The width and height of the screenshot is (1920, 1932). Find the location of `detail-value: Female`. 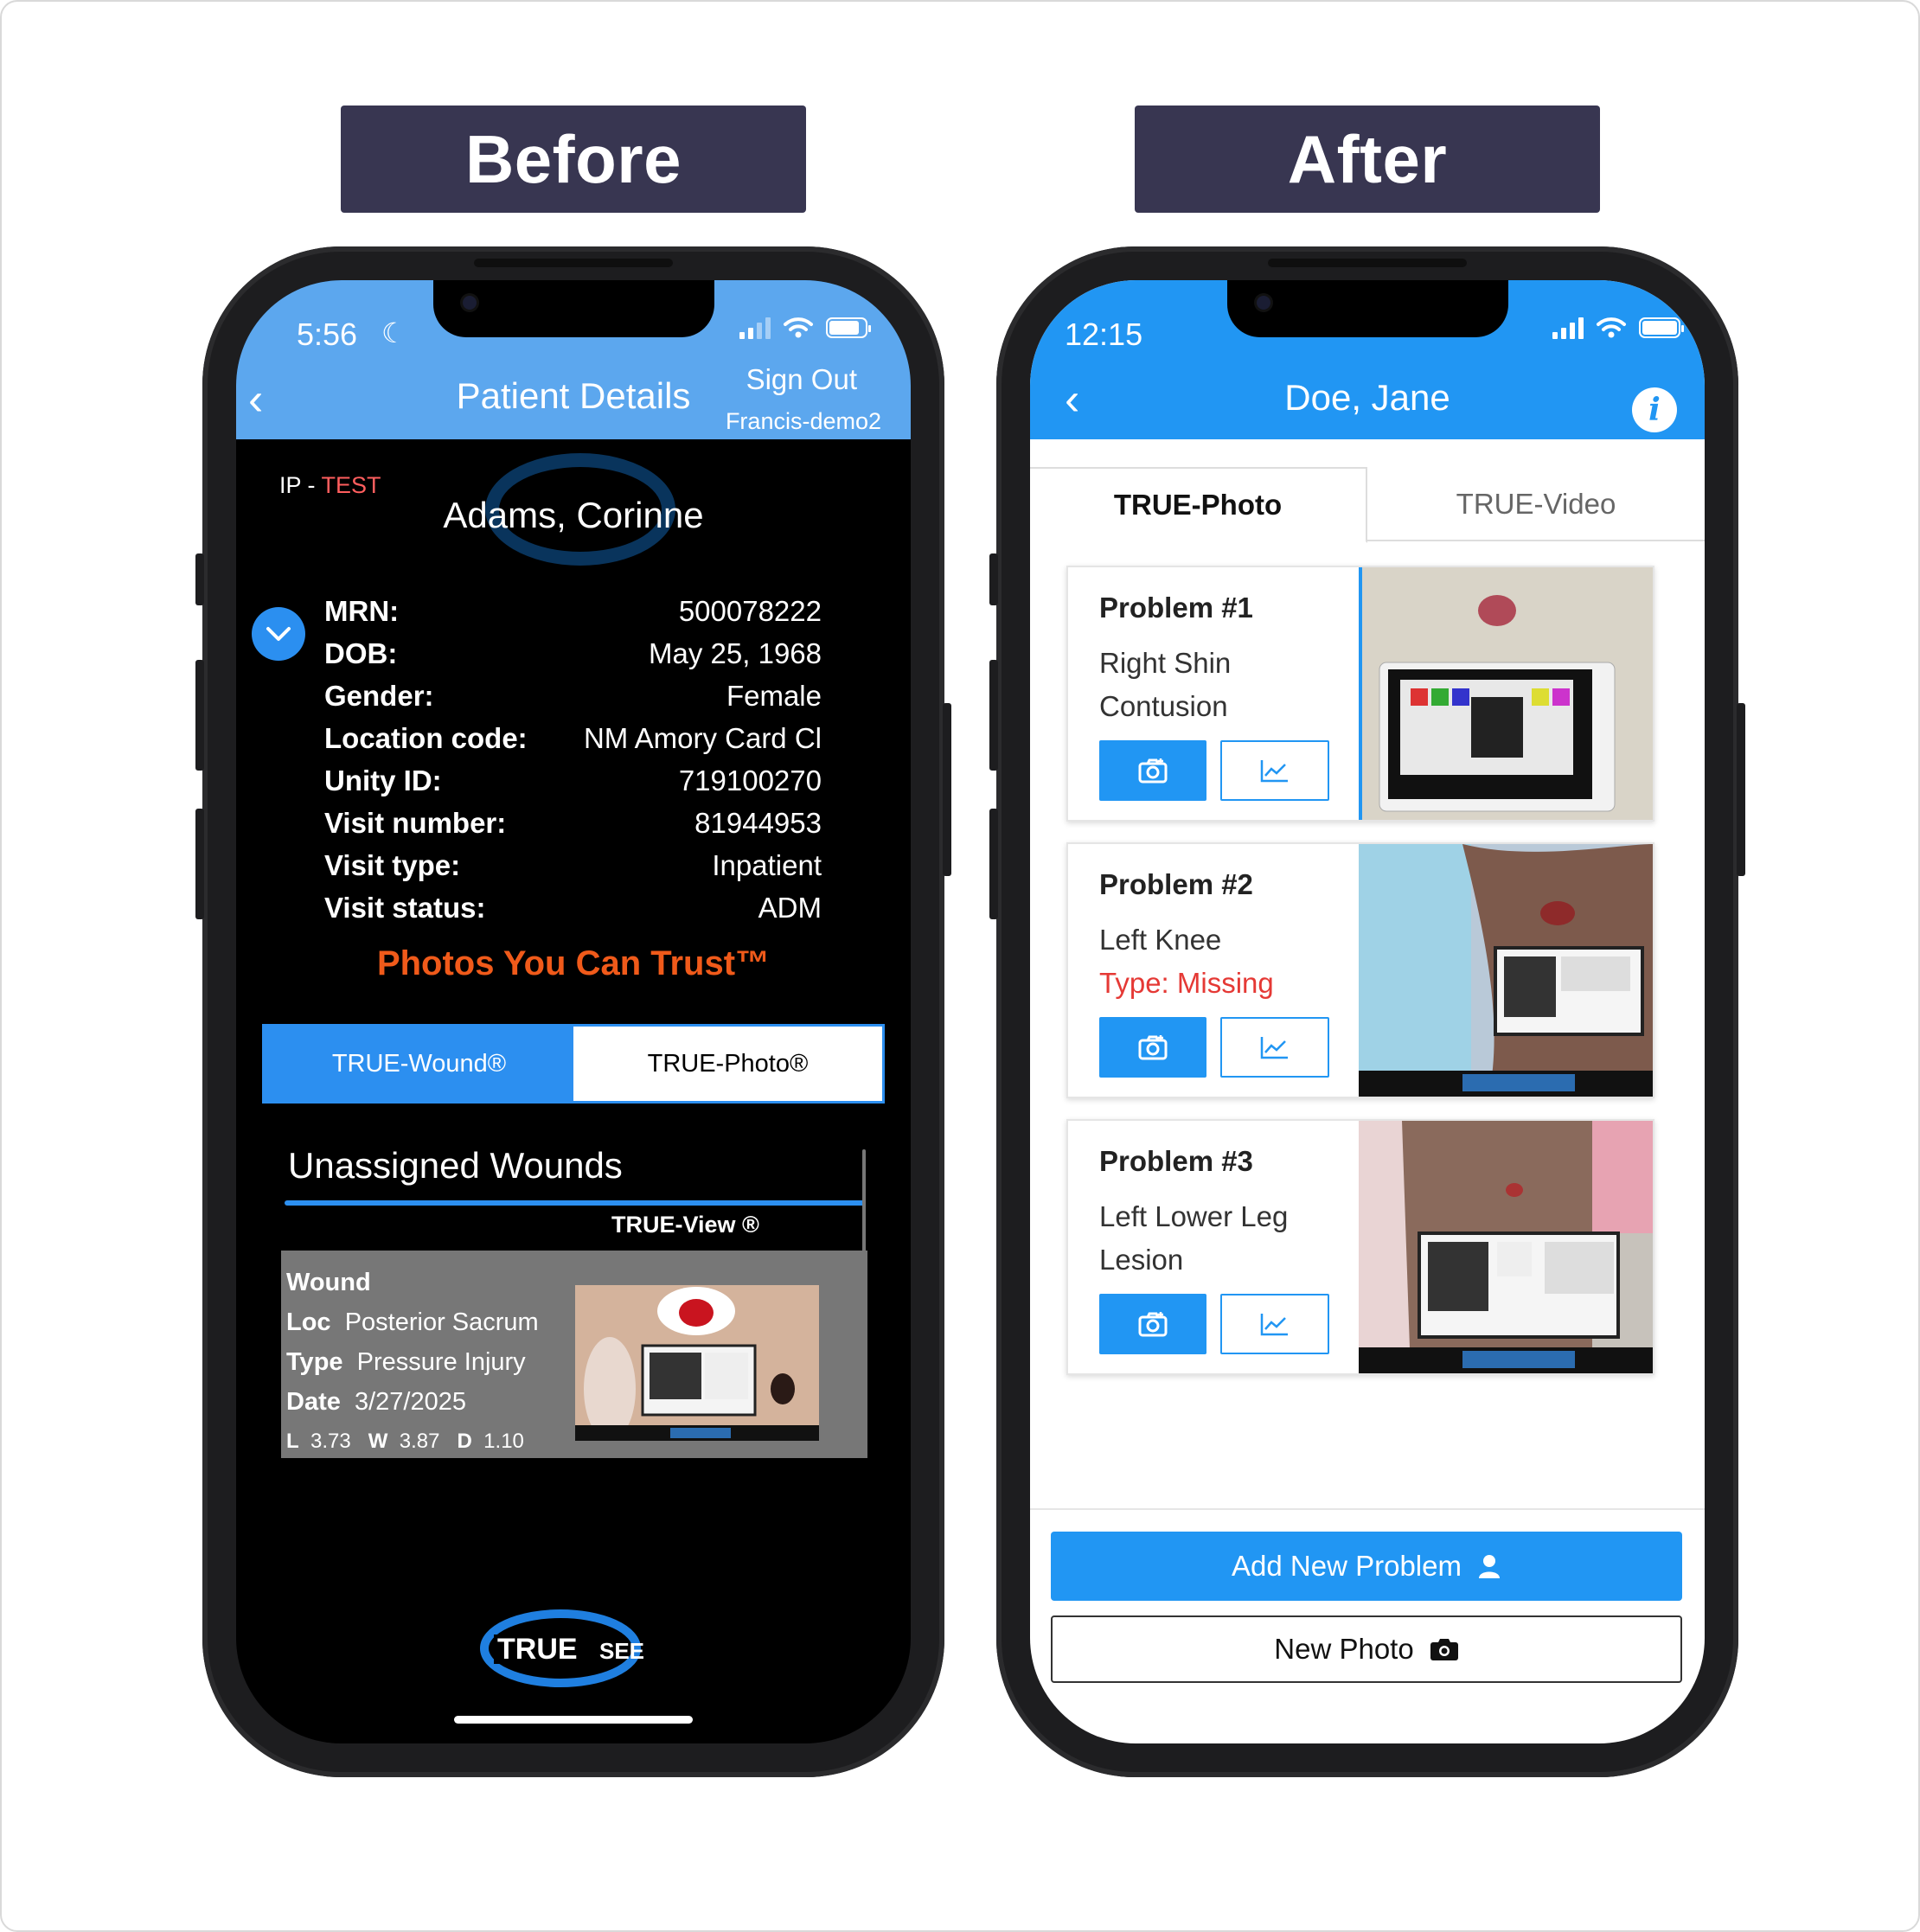

detail-value: Female is located at coordinates (774, 696).